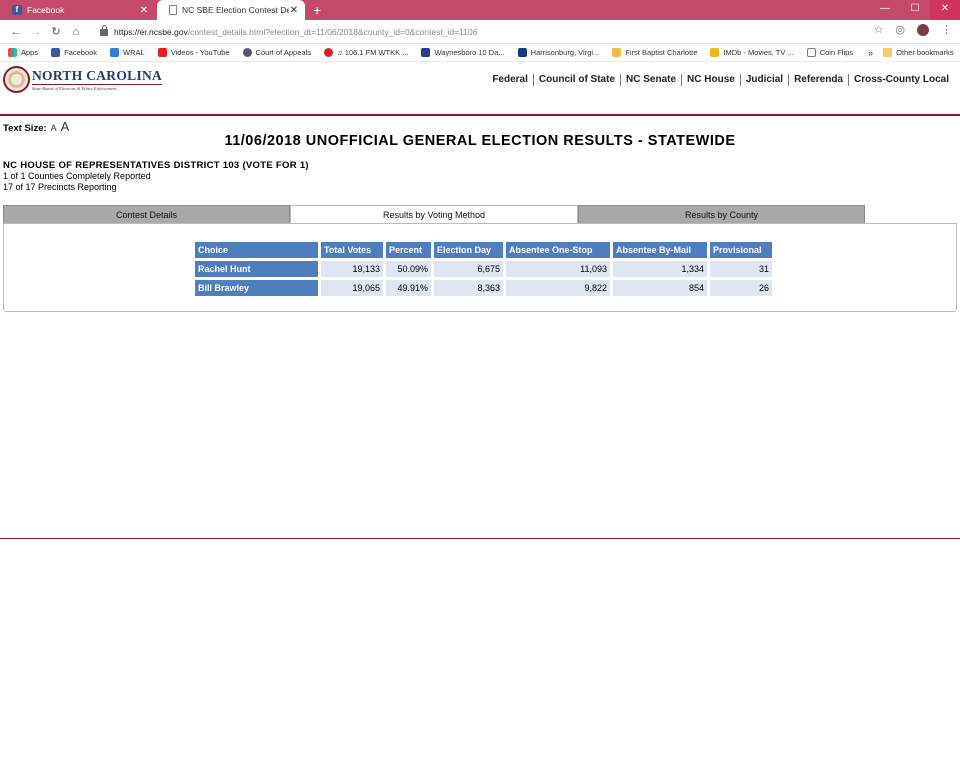 The image size is (960, 784). Describe the element at coordinates (558, 269) in the screenshot. I see `cell-absentee-one-stop: 11,093` at that location.